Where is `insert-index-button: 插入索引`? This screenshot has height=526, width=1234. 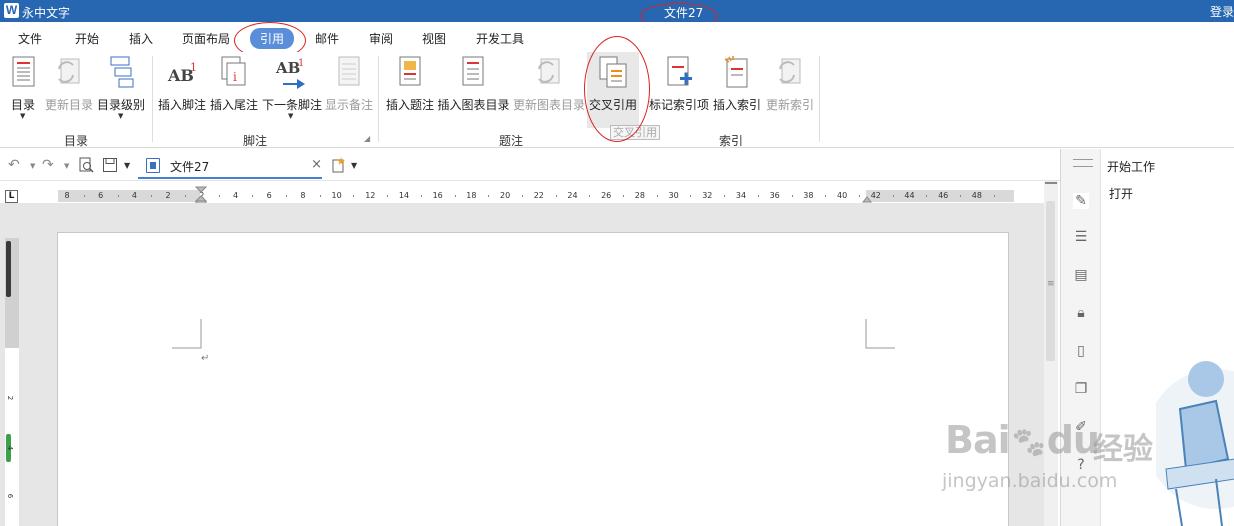 insert-index-button: 插入索引 is located at coordinates (737, 90).